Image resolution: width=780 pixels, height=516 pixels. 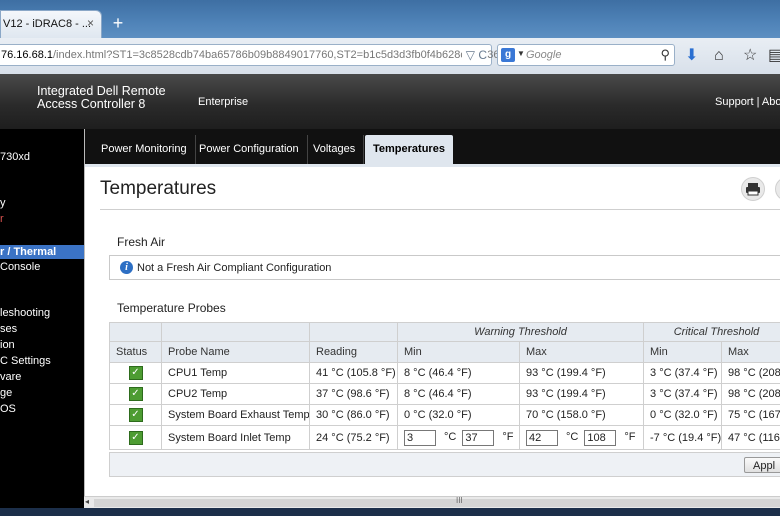 What do you see at coordinates (520, 332) in the screenshot?
I see `warning-threshold-header: Warning Threshold` at bounding box center [520, 332].